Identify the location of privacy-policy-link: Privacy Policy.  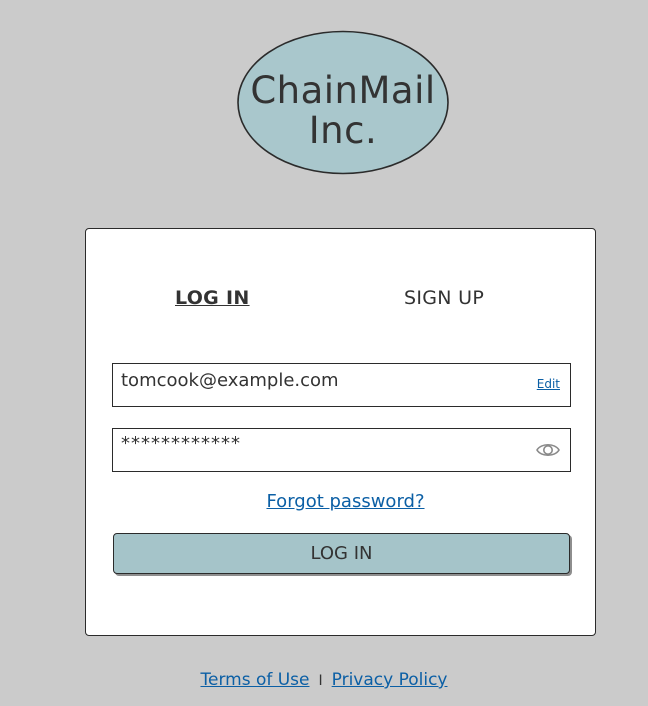
(390, 680).